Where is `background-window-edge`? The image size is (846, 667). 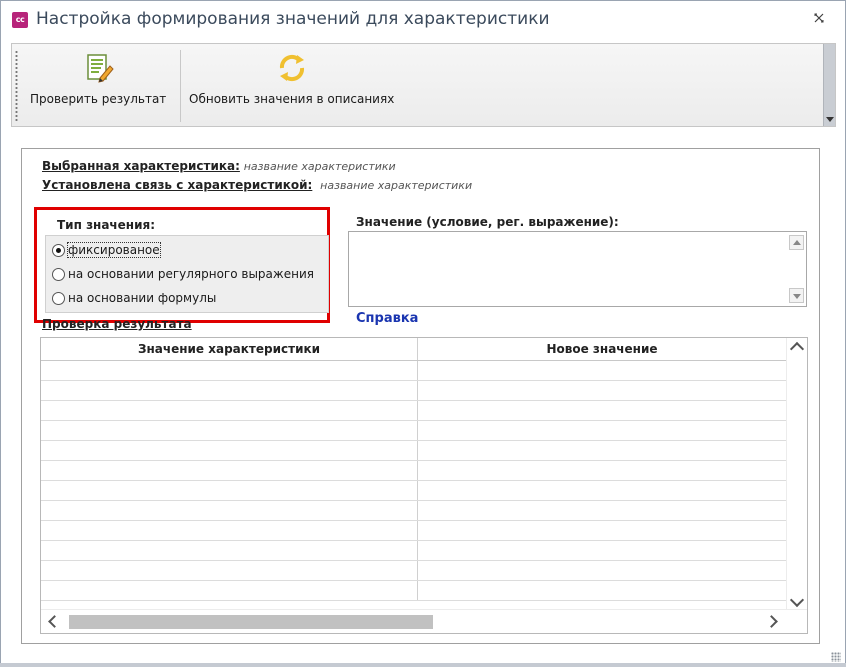 background-window-edge is located at coordinates (423, 665).